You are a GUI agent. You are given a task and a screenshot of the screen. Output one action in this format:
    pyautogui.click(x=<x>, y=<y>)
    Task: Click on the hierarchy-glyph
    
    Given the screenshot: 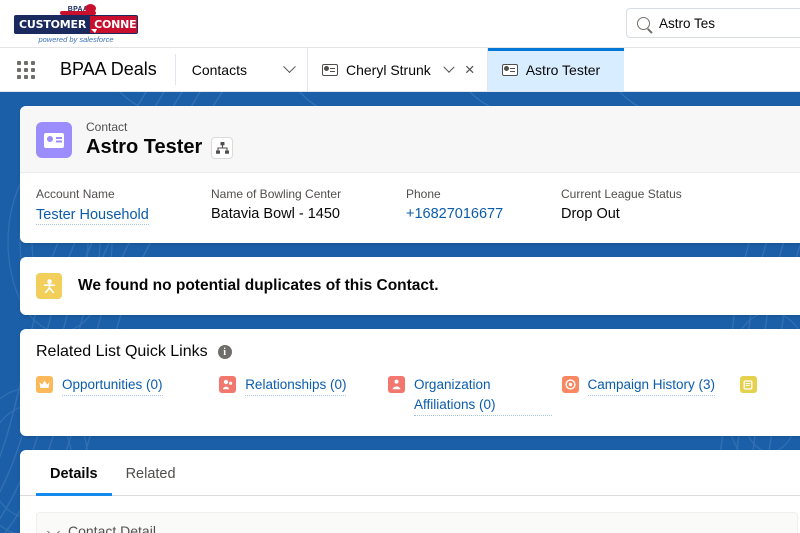 What is the action you would take?
    pyautogui.click(x=222, y=147)
    